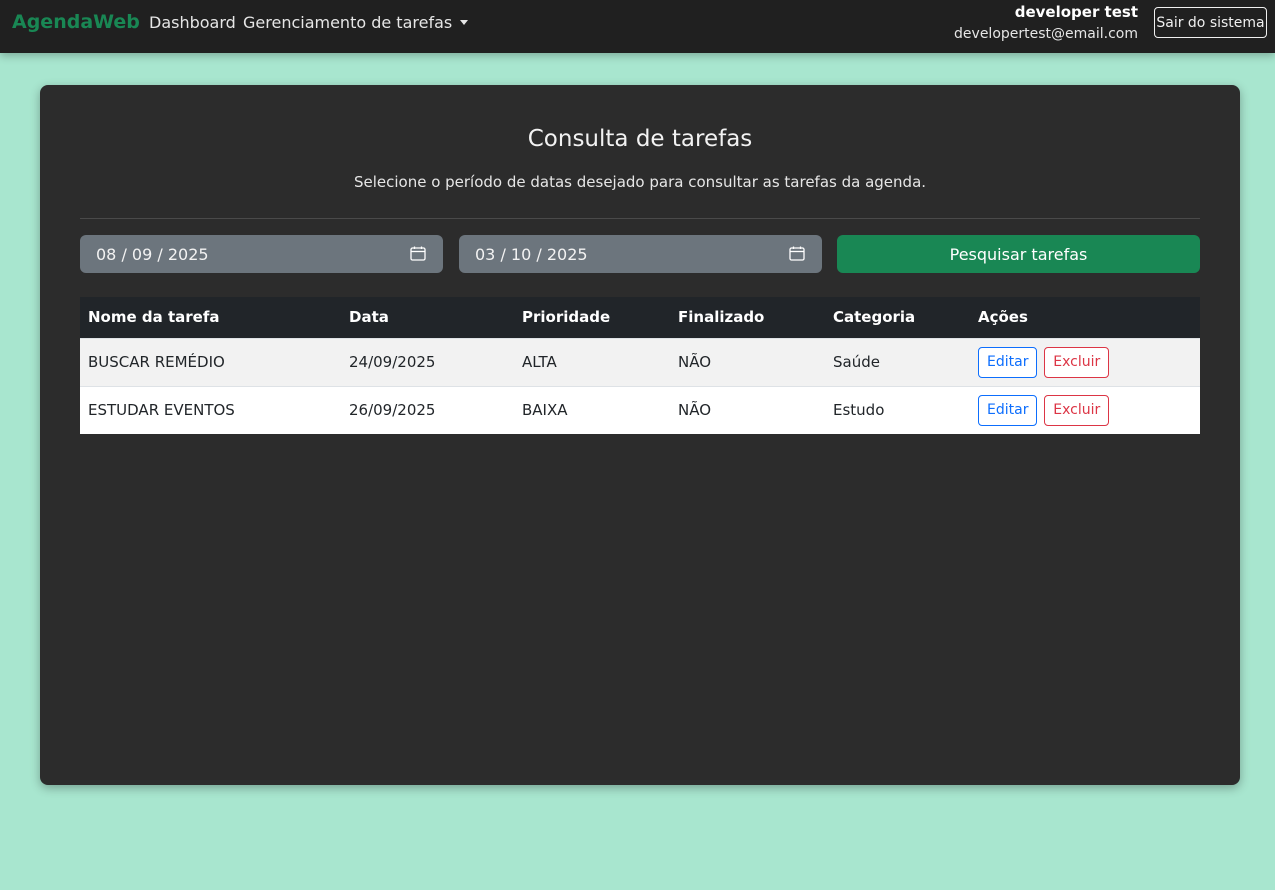  Describe the element at coordinates (592, 409) in the screenshot. I see `task-priority: BAIXA` at that location.